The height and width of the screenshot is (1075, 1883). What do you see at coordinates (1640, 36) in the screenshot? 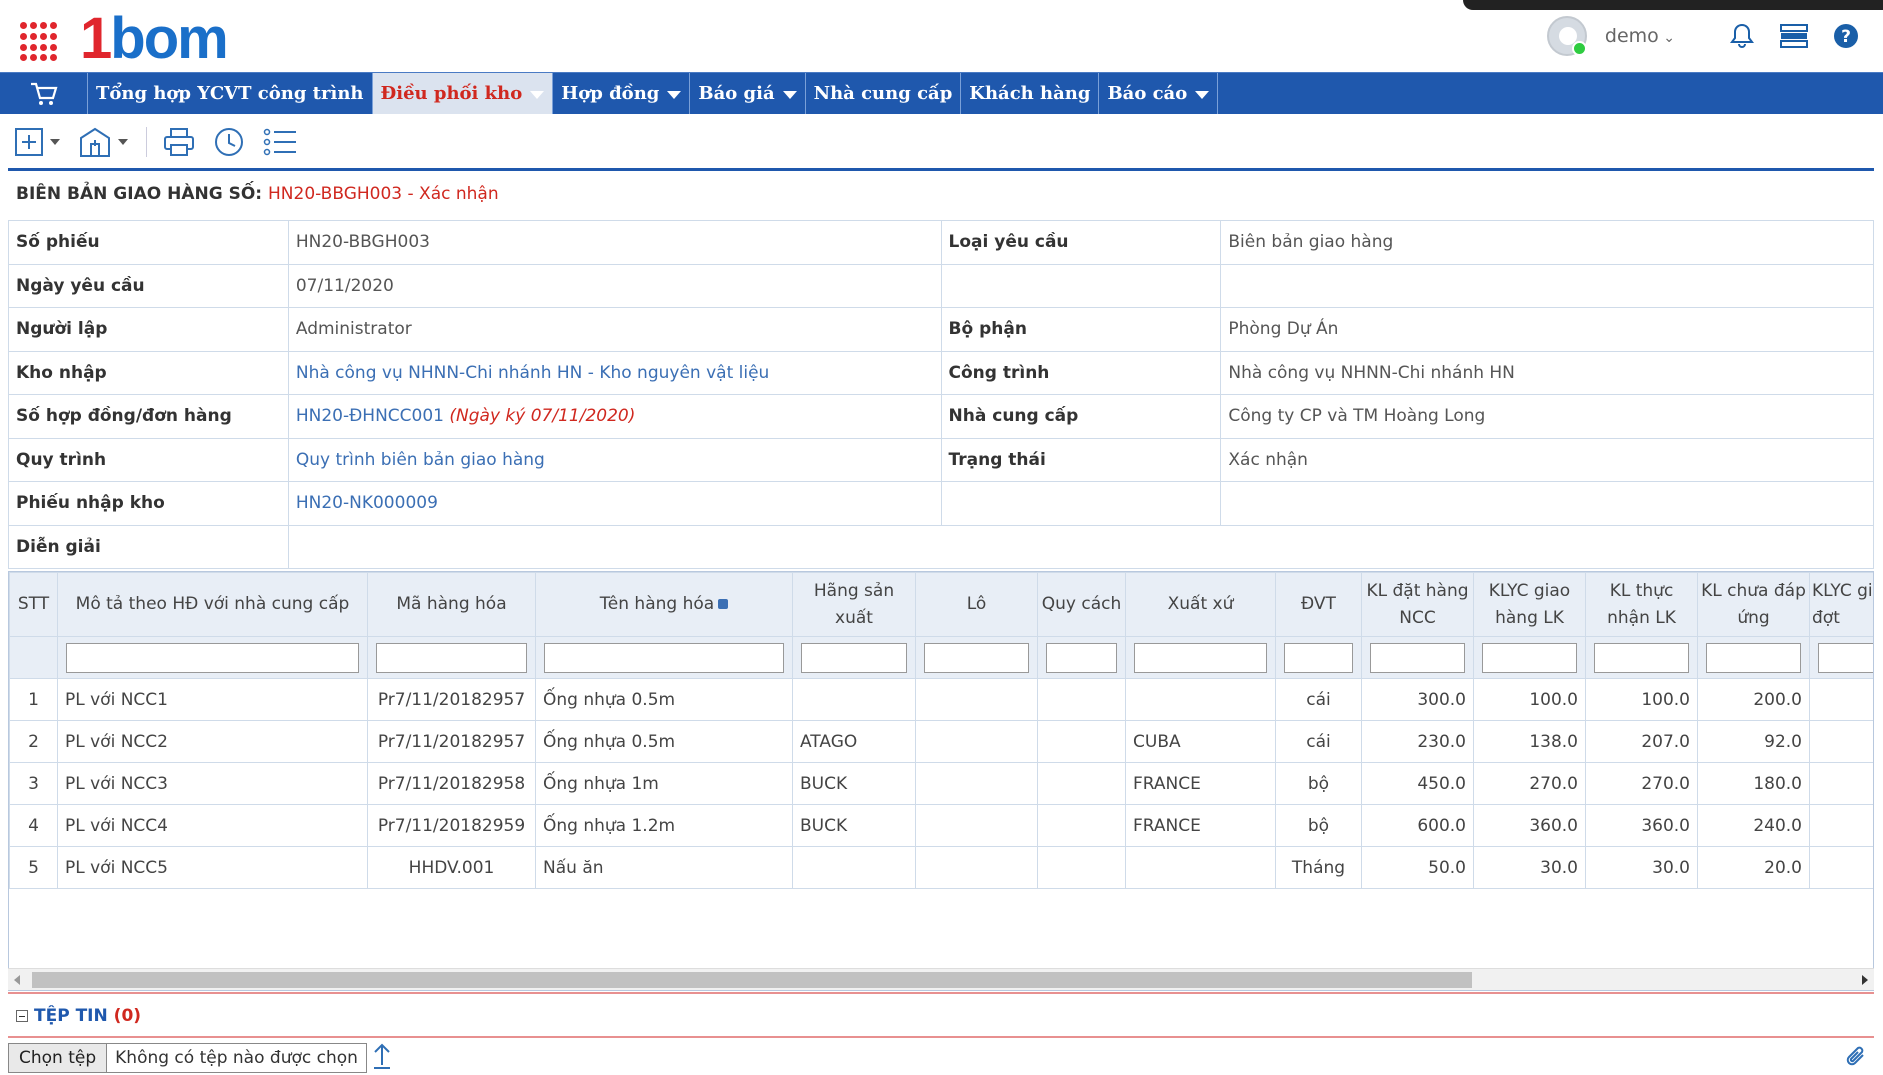
I see `username-dropdown: demo` at bounding box center [1640, 36].